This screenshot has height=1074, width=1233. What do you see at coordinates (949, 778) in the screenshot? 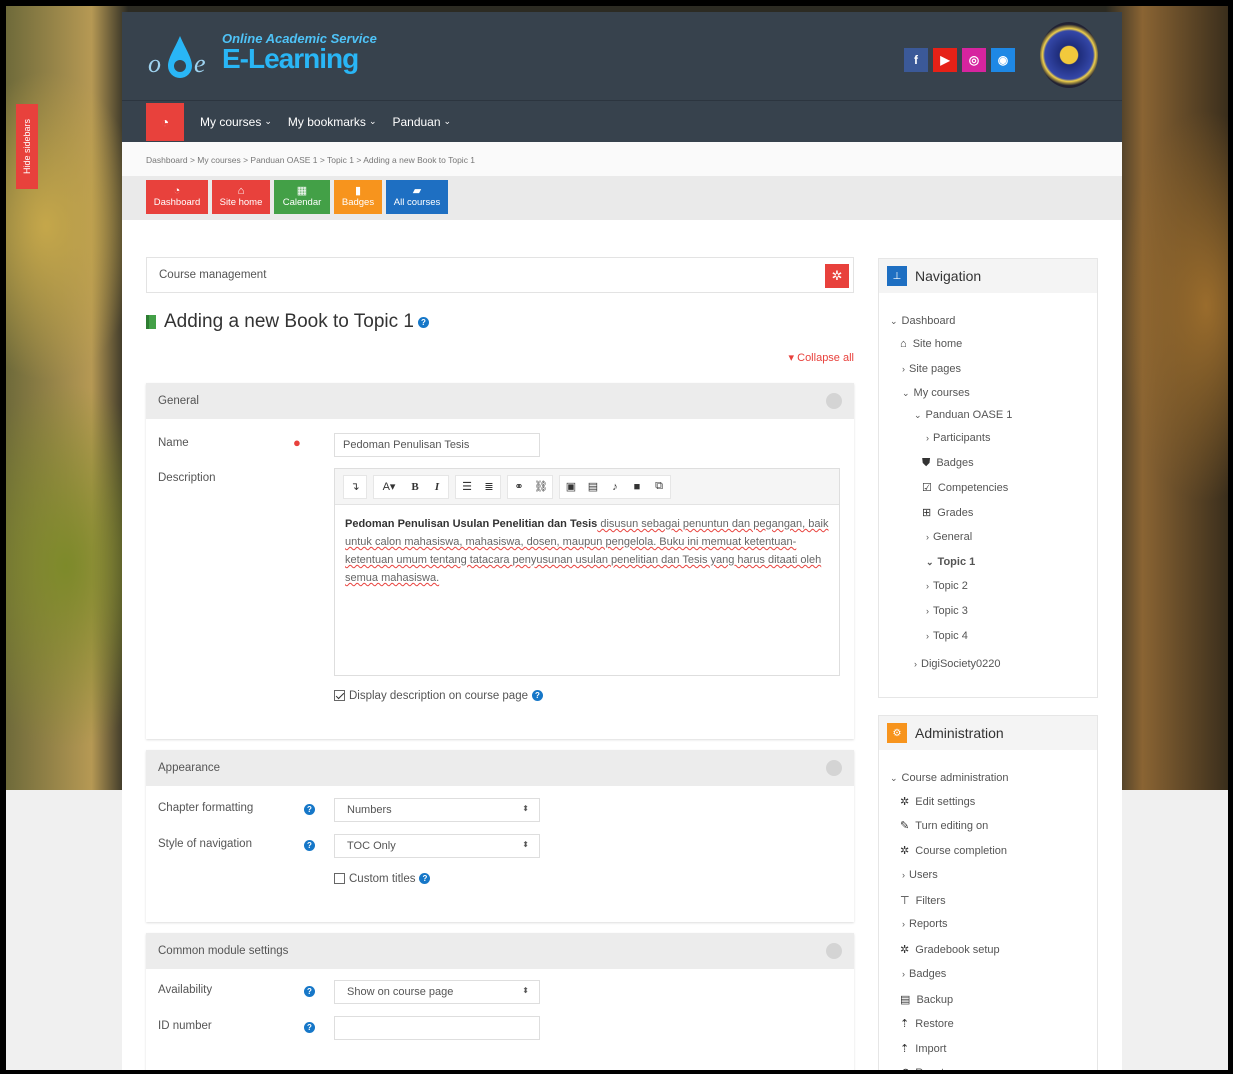
I see `tree-item: ⌄ Course administration` at bounding box center [949, 778].